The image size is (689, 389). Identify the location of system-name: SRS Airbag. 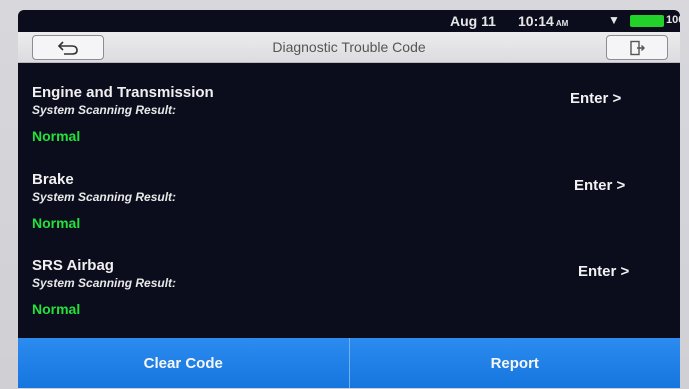
(73, 265).